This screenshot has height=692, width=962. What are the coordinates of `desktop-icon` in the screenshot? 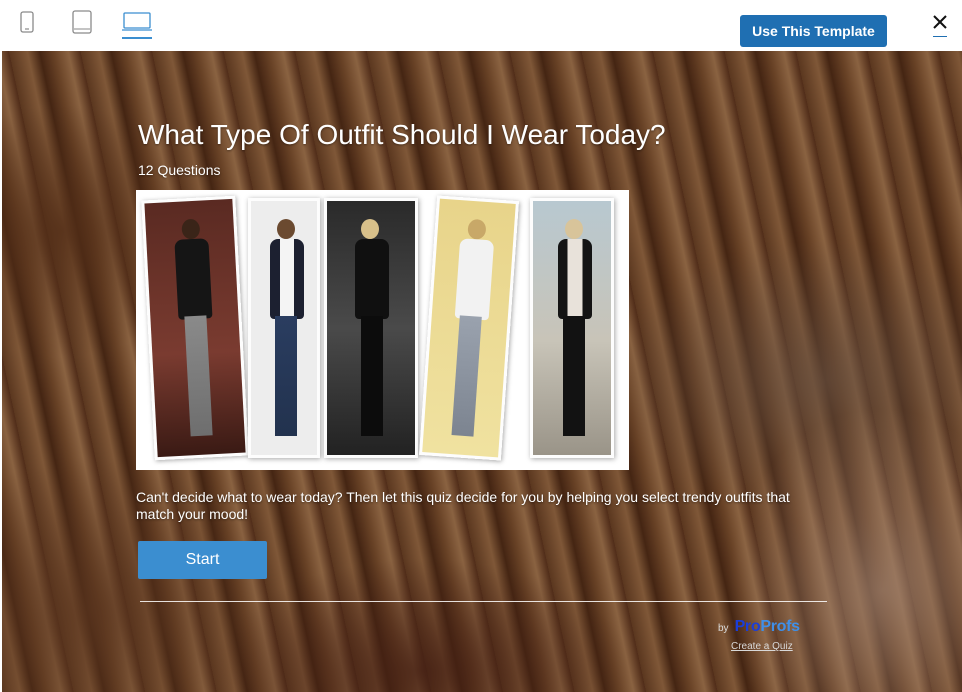 It's located at (137, 21).